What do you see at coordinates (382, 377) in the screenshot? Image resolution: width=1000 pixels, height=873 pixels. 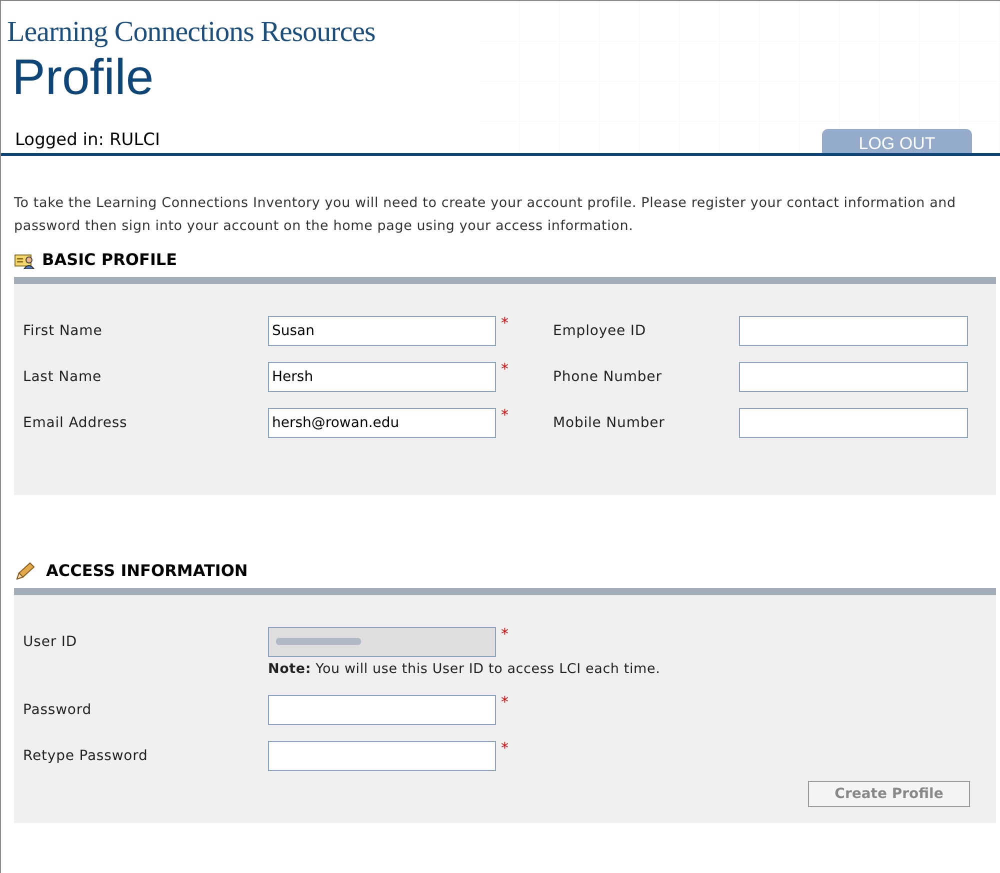 I see `input-field: Hersh` at bounding box center [382, 377].